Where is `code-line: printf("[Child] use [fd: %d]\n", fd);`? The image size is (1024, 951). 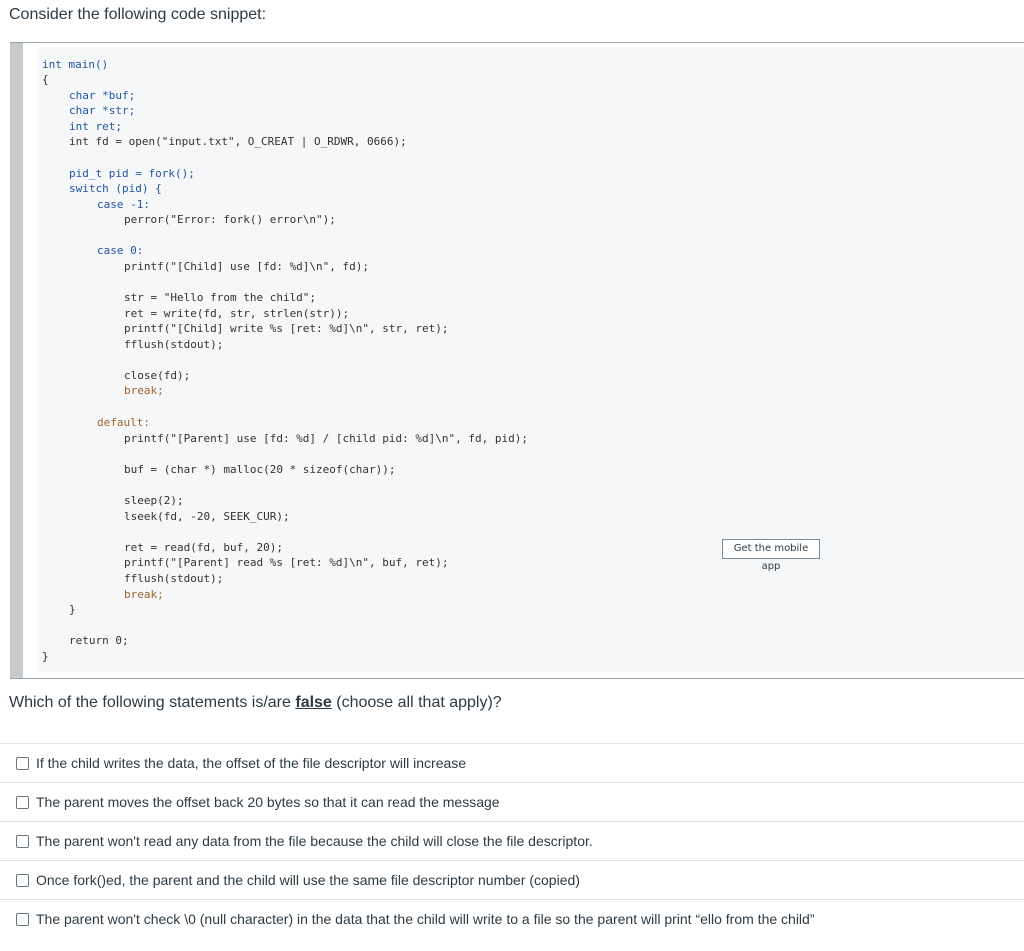
code-line: printf("[Child] use [fd: %d]\n", fd); is located at coordinates (247, 266).